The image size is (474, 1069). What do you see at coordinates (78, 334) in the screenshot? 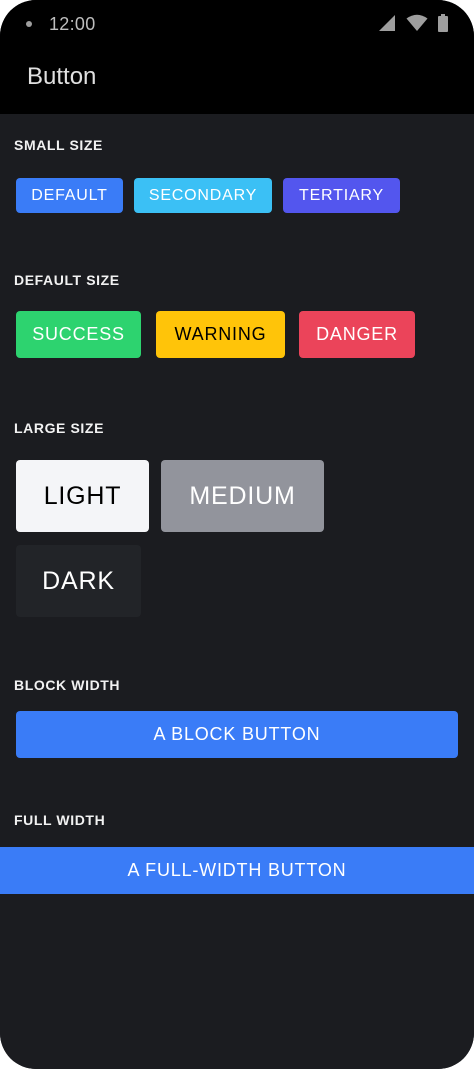
I see `success-button: SUCCESS` at bounding box center [78, 334].